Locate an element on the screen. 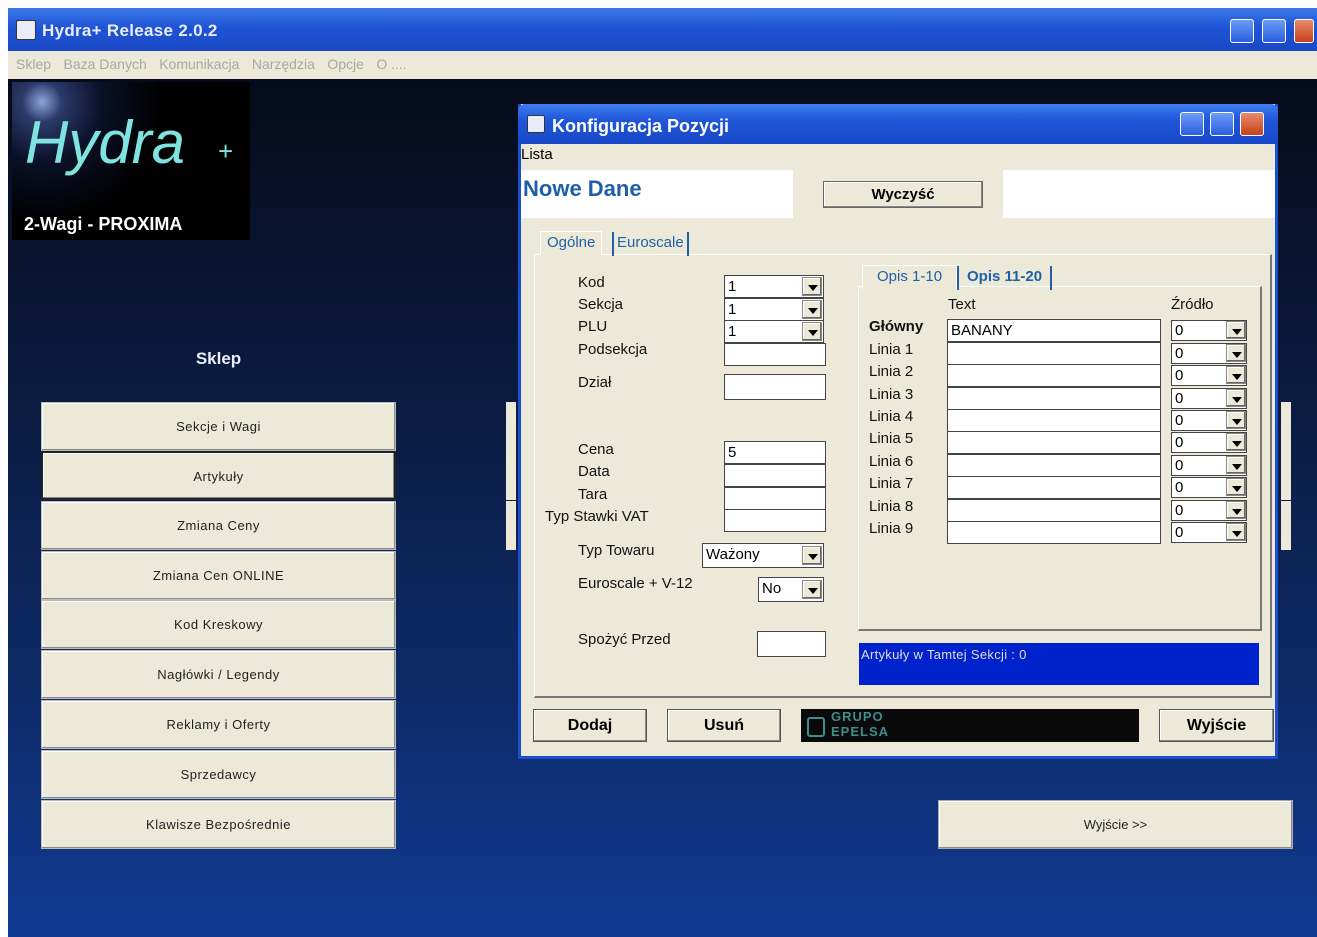 The width and height of the screenshot is (1317, 937). logo-plus: + is located at coordinates (226, 151).